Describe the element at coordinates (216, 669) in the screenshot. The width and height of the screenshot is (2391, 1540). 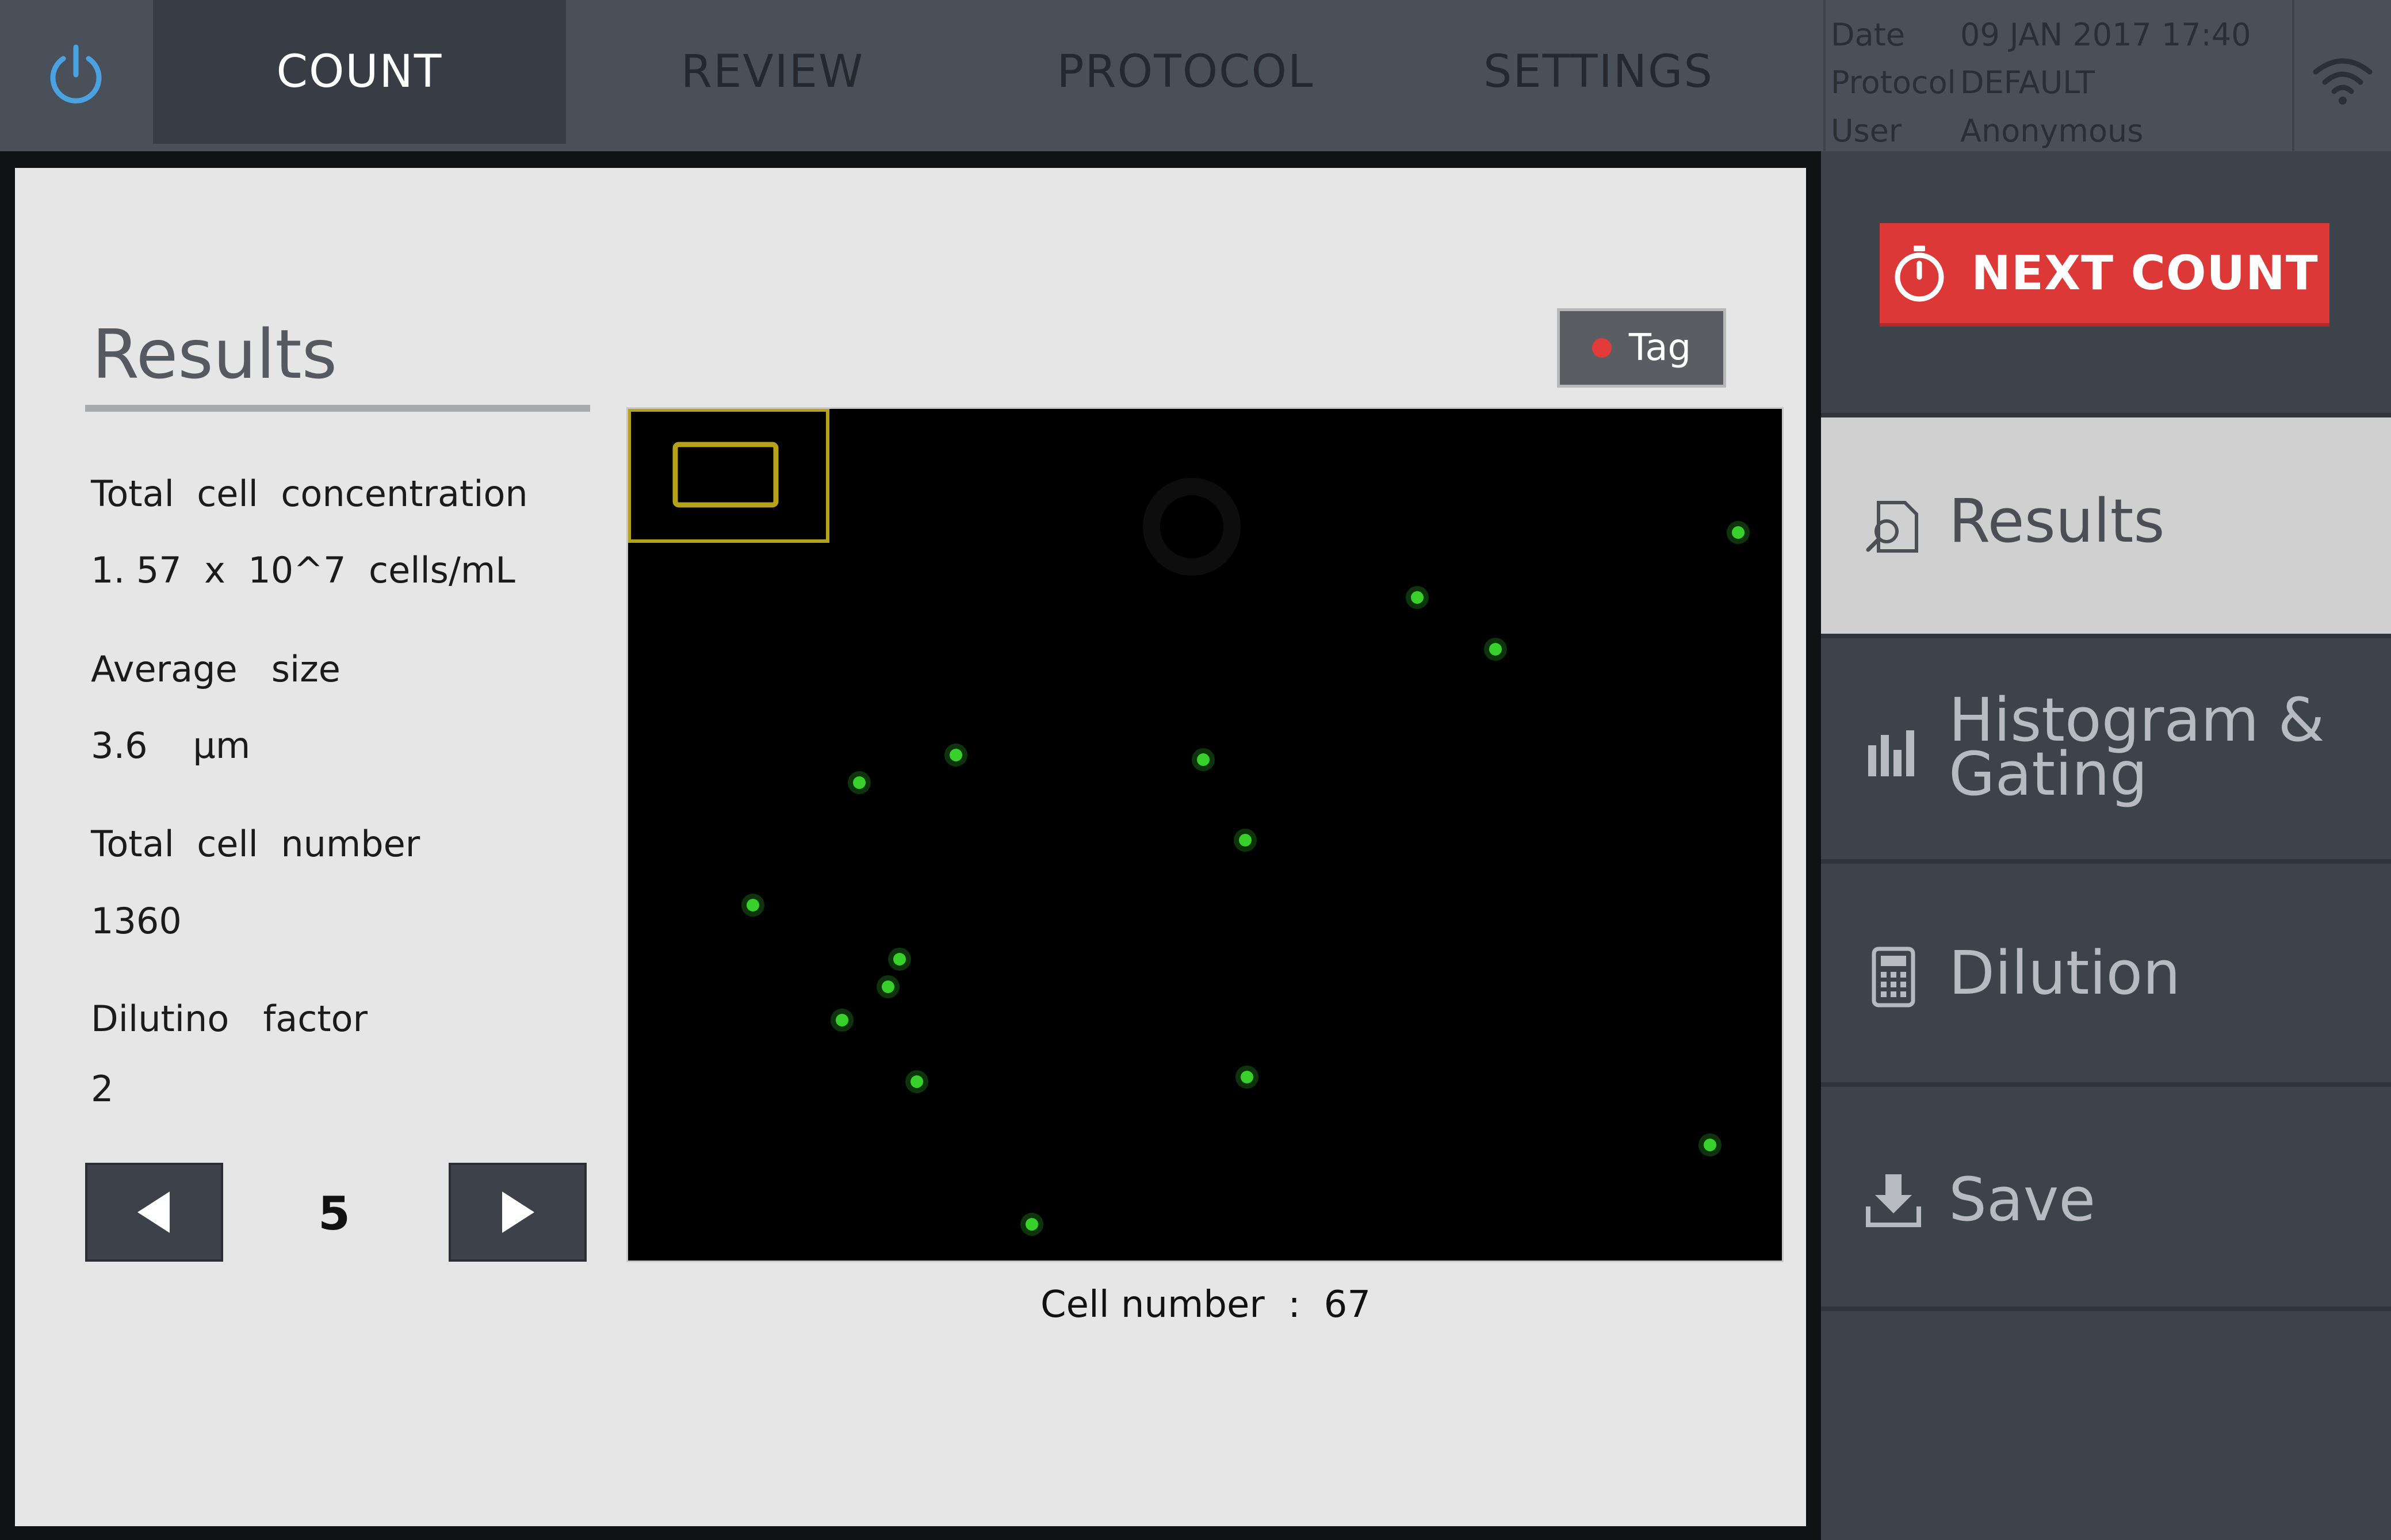
I see `average-size-label: Average size` at that location.